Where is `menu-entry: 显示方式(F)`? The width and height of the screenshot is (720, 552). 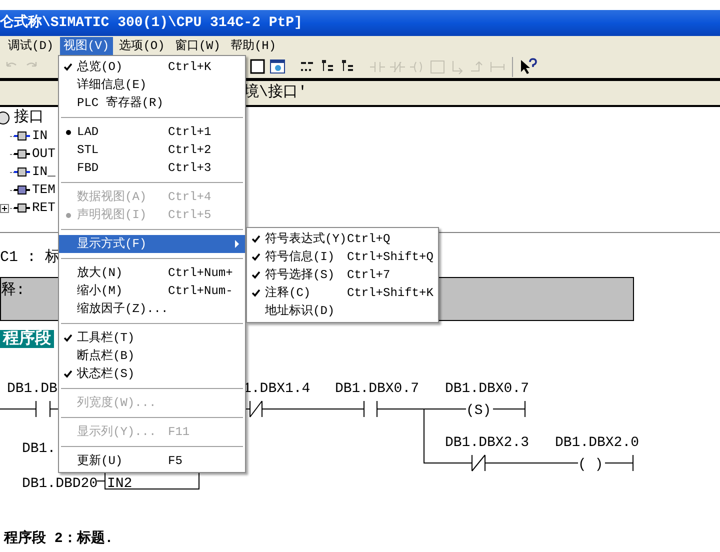
menu-entry: 显示方式(F) is located at coordinates (152, 244).